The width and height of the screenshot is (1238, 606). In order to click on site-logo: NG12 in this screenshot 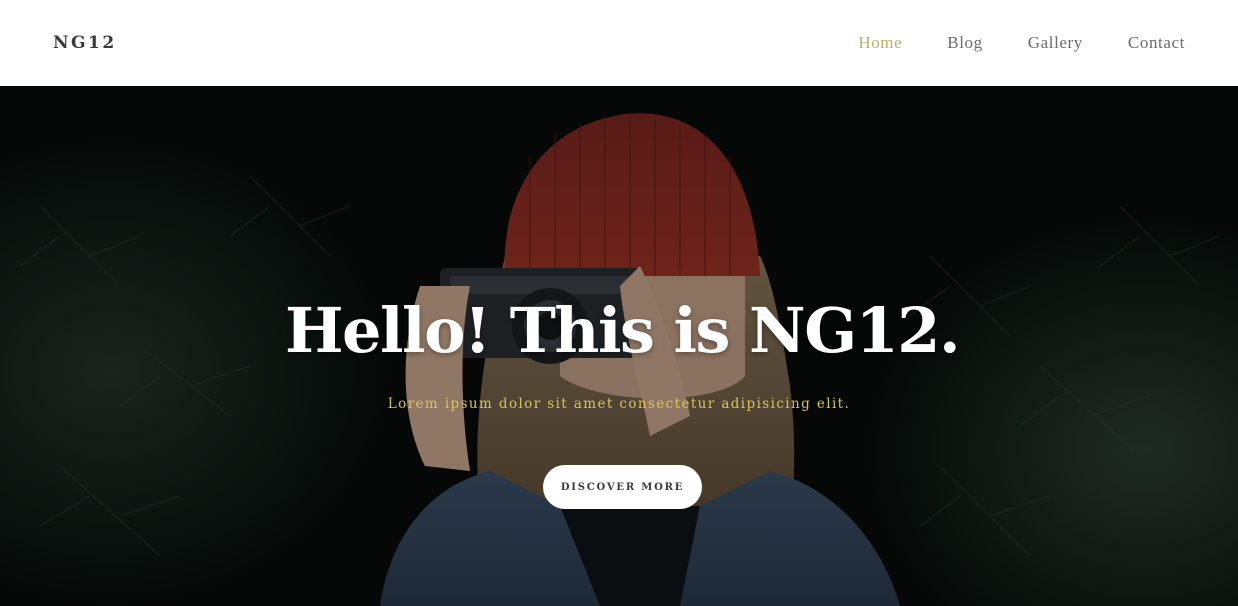, I will do `click(85, 43)`.